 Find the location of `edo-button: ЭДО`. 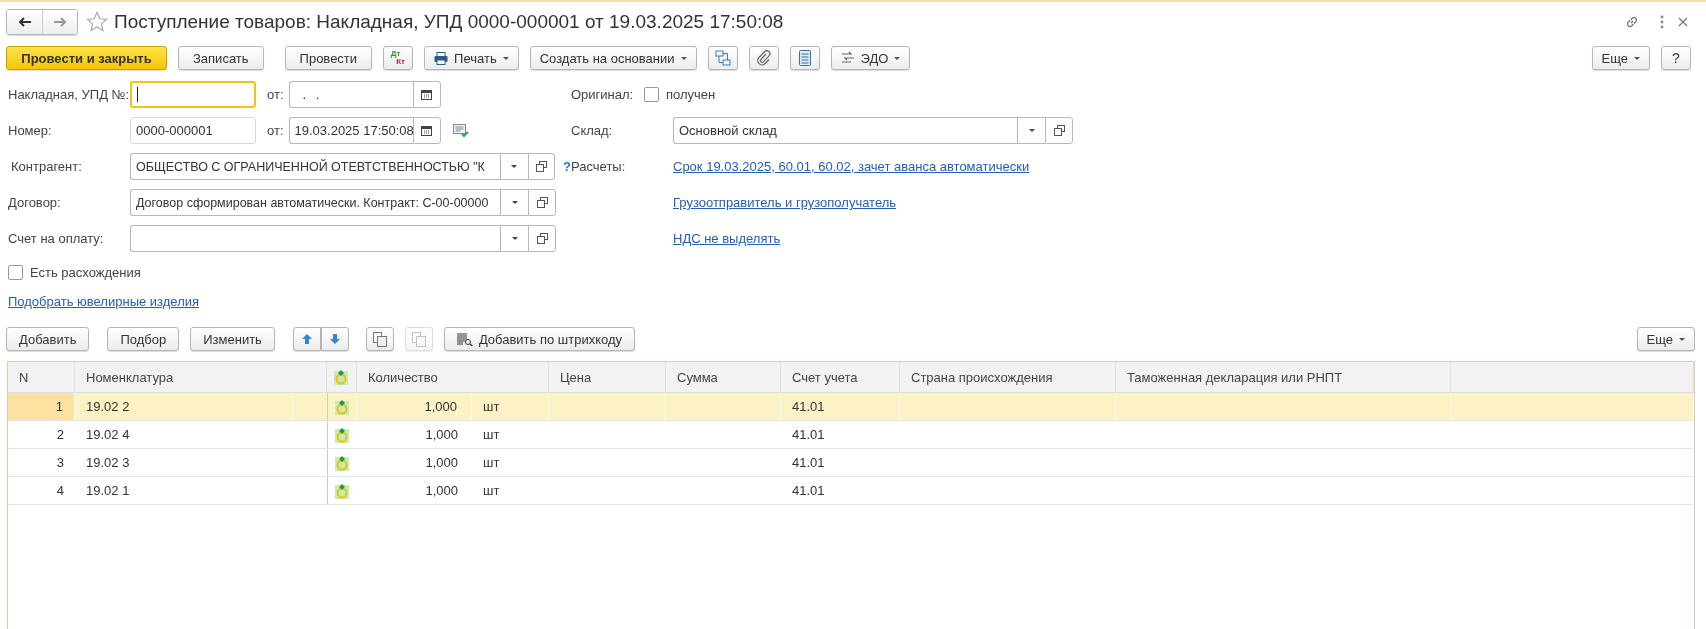

edo-button: ЭДО is located at coordinates (870, 58).